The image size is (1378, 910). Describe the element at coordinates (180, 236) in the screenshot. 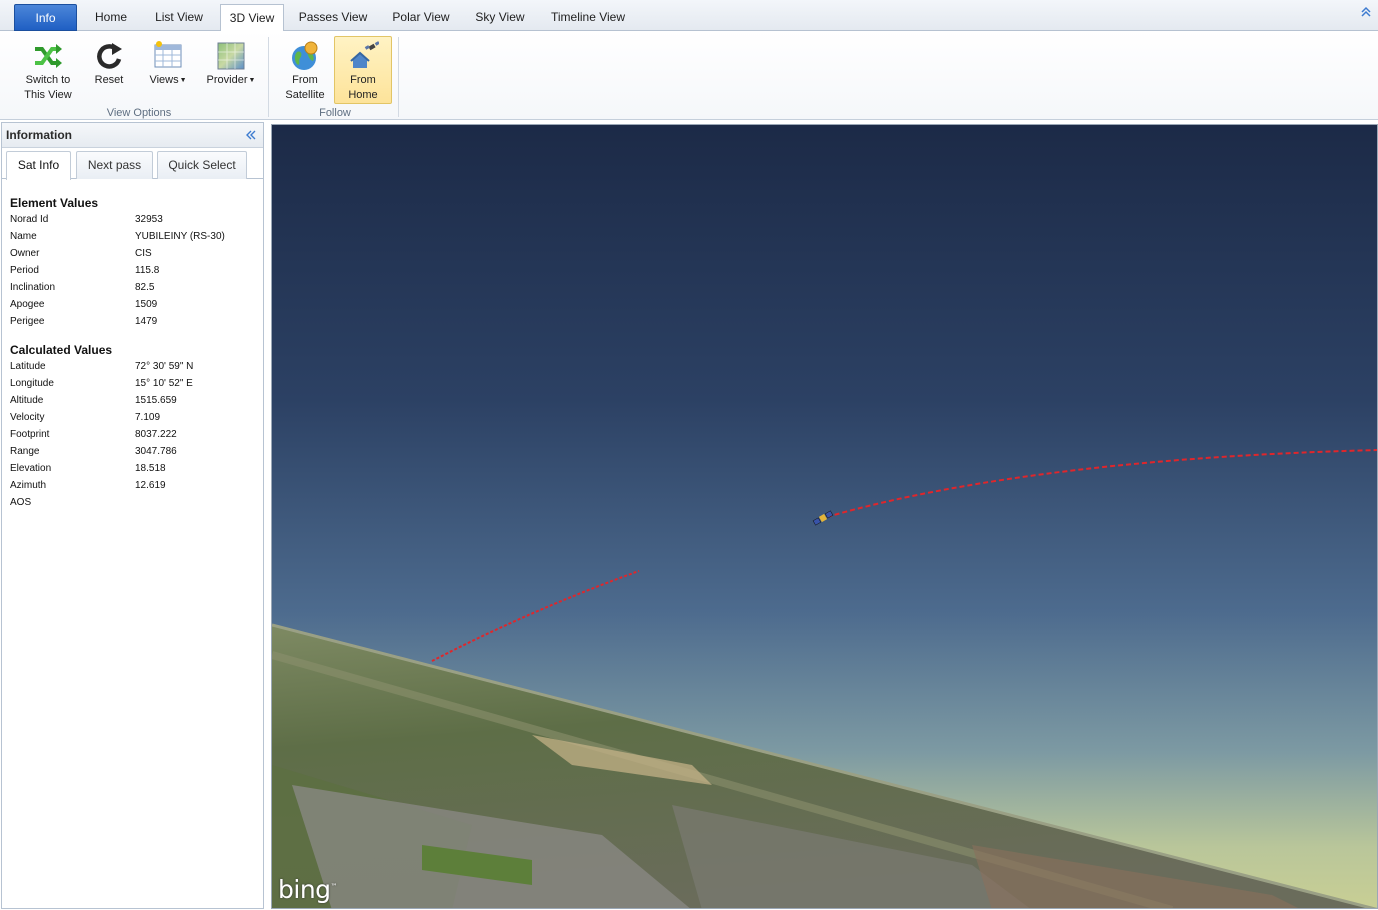

I see `info-row-value: YUBILEINY (RS-30)` at that location.